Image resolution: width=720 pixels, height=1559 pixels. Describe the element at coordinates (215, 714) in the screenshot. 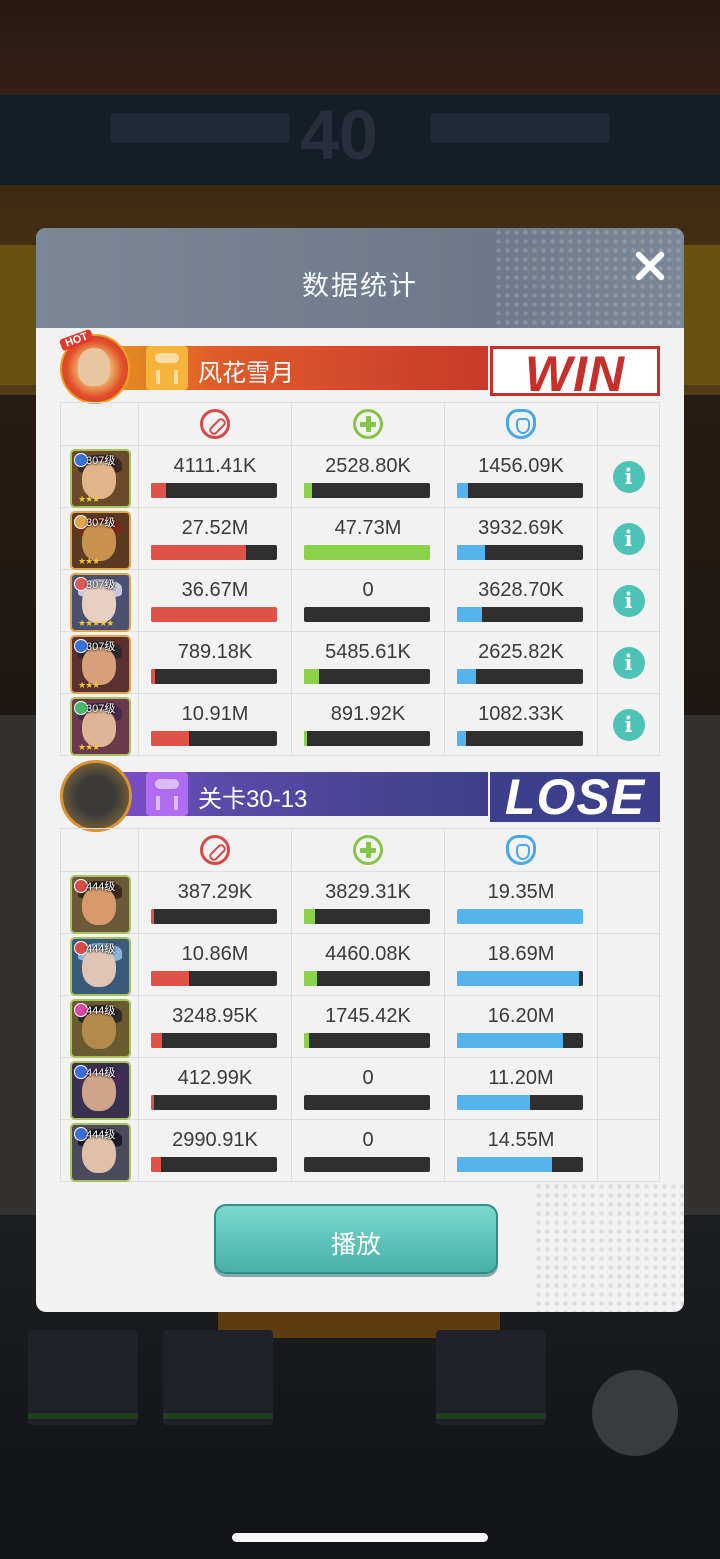

I see `damage-value: 10.91M` at that location.